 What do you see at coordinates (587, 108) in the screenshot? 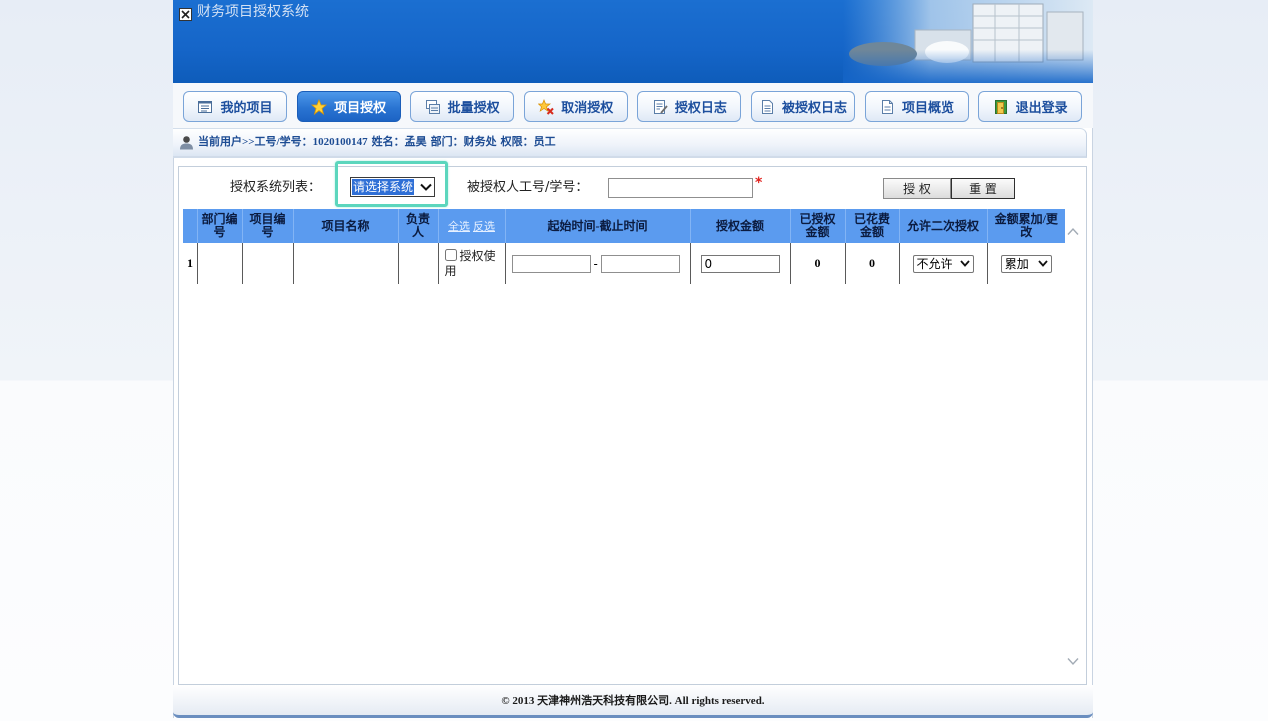
I see `tab-label: 取消授权` at bounding box center [587, 108].